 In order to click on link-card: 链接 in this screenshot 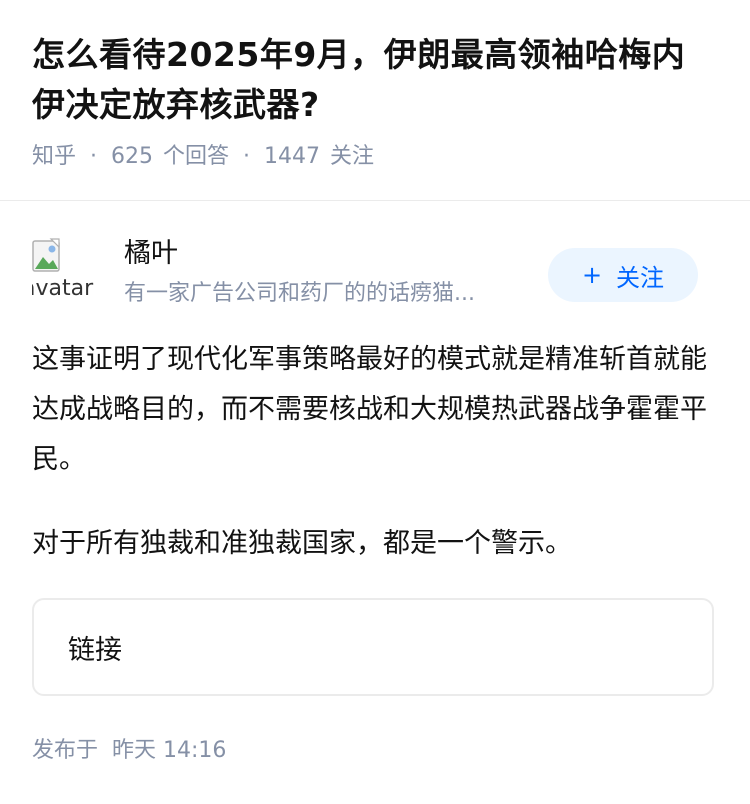, I will do `click(373, 647)`.